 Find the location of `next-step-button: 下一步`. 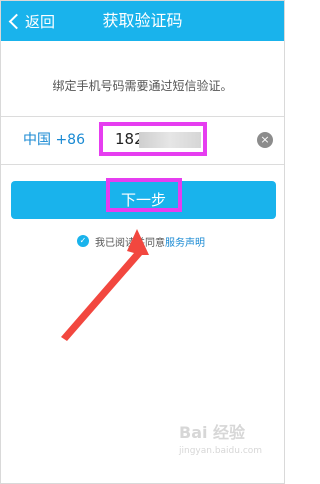

next-step-button: 下一步 is located at coordinates (143, 198).